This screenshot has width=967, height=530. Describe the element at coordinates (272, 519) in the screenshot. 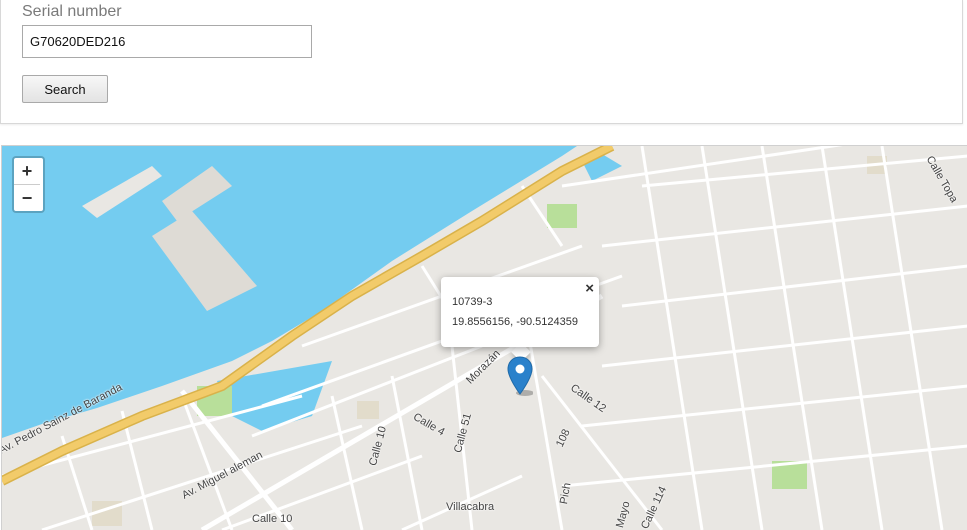

I see `street-label: Calle 10` at that location.